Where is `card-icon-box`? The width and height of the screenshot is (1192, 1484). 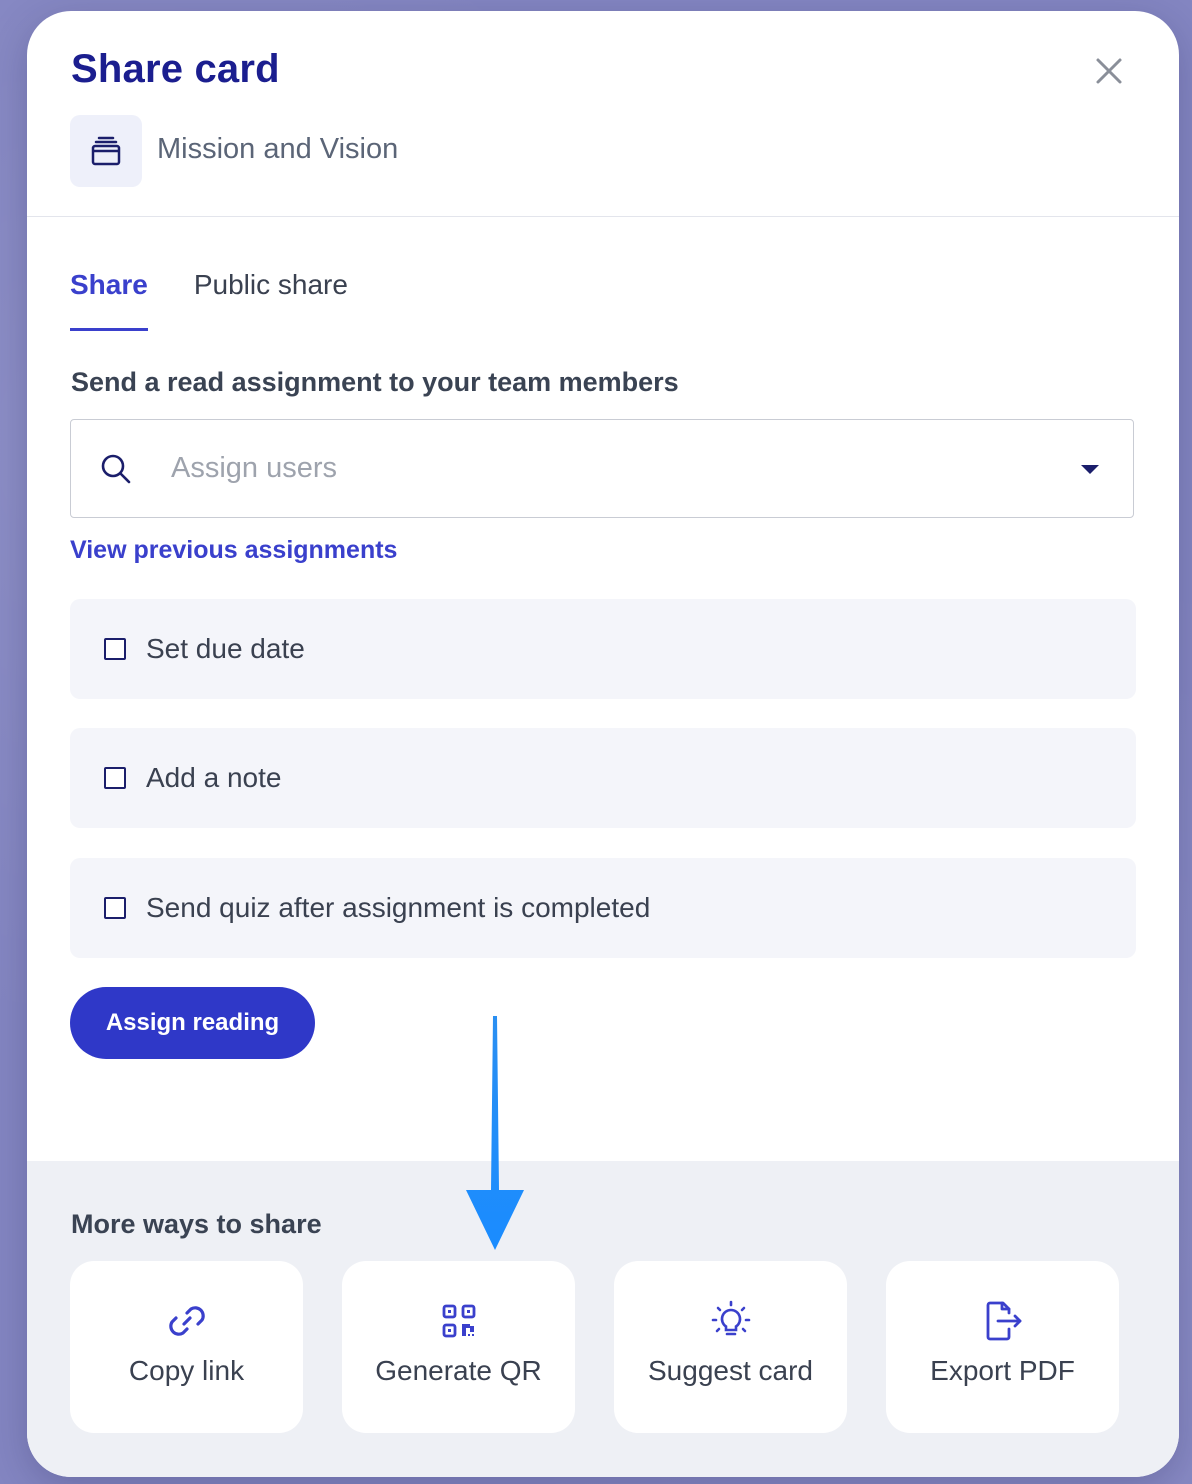 card-icon-box is located at coordinates (106, 151).